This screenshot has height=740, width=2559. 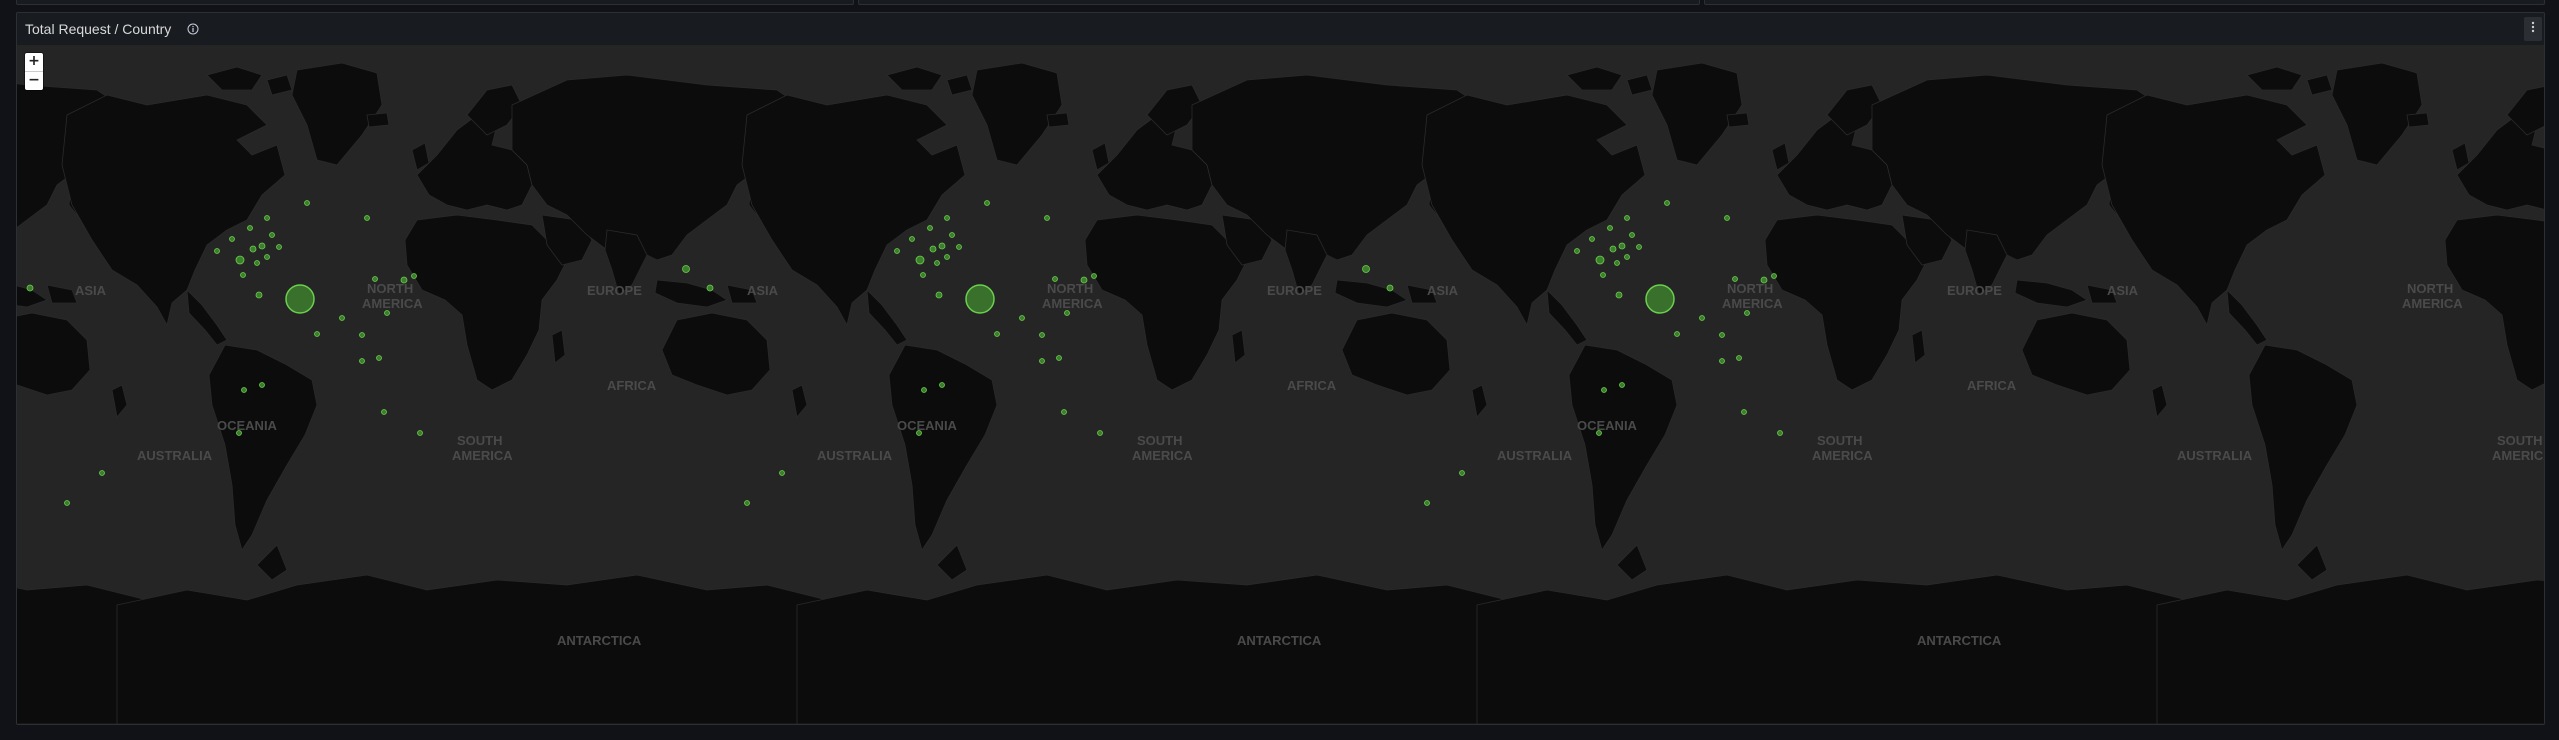 I want to click on zoom-in-button: +, so click(x=34, y=62).